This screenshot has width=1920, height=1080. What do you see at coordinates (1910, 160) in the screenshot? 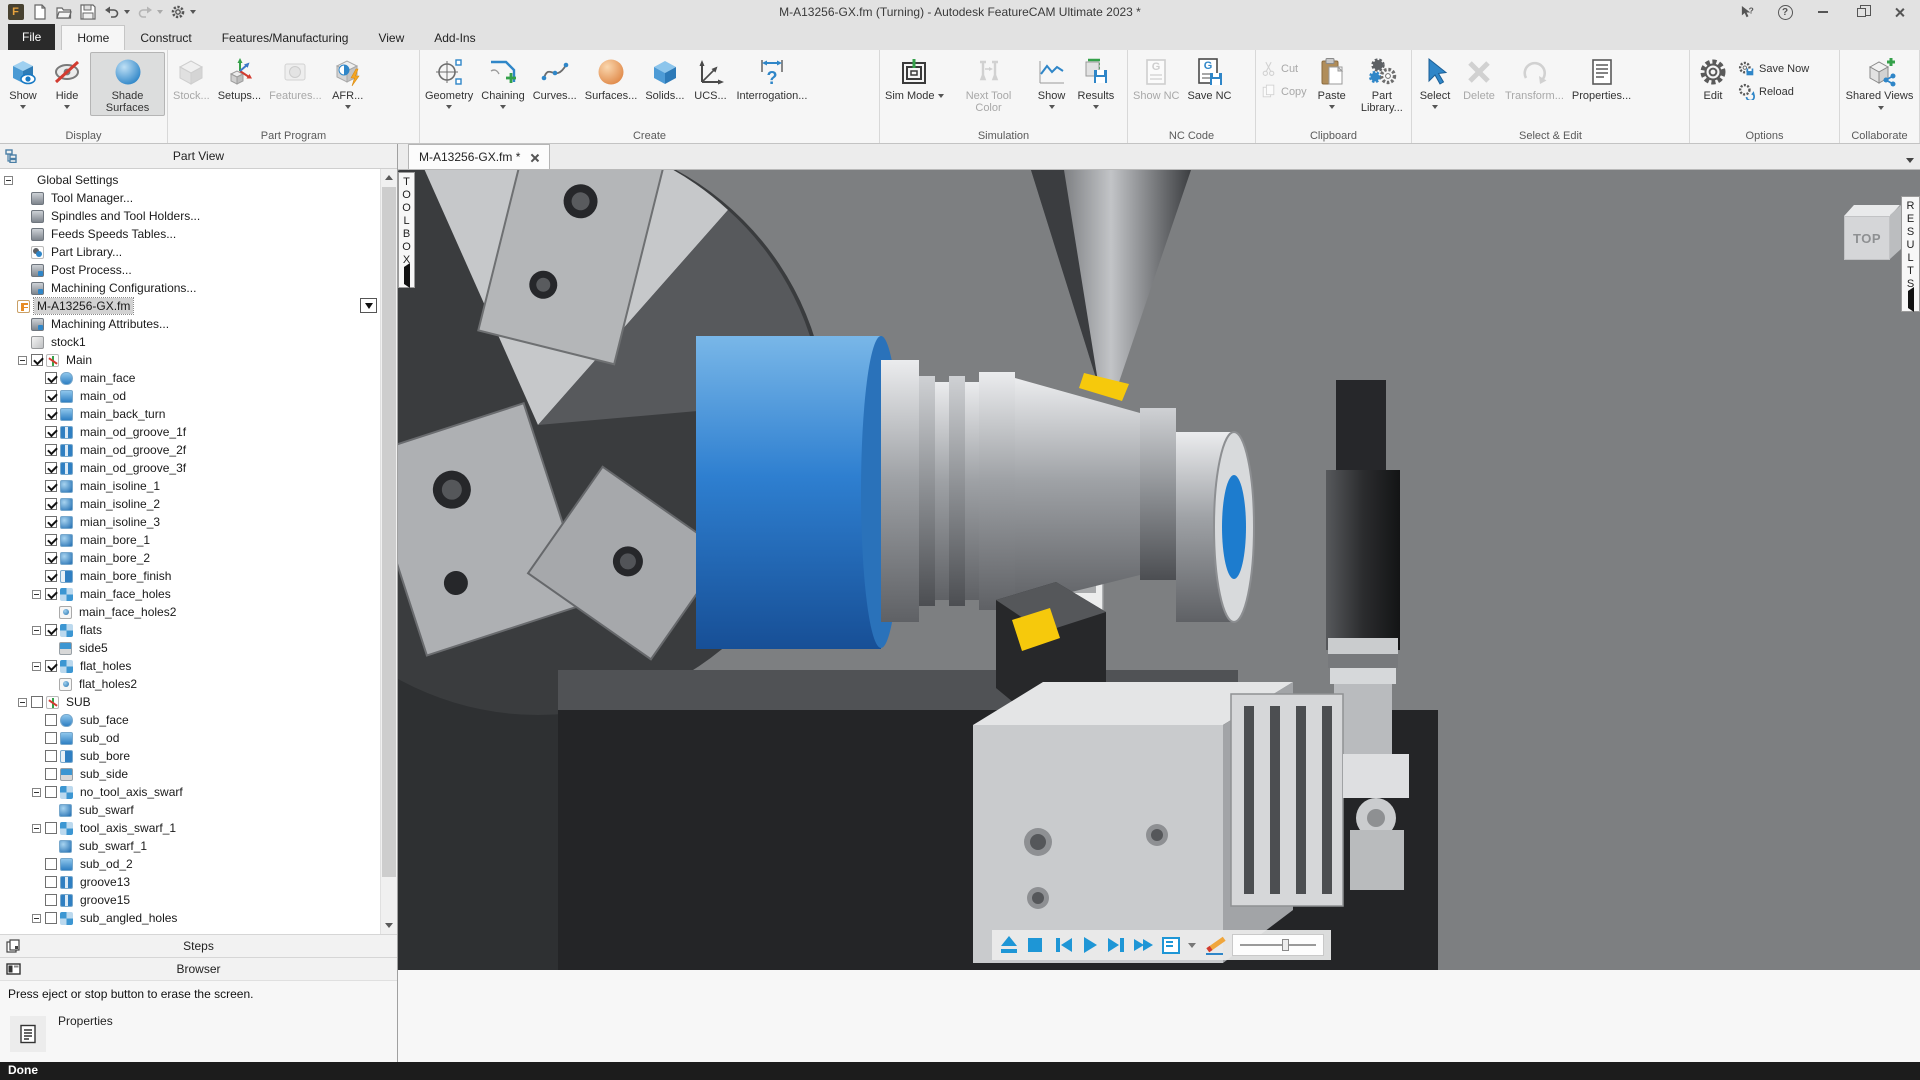
I see `tab-list-dropdown-icon` at bounding box center [1910, 160].